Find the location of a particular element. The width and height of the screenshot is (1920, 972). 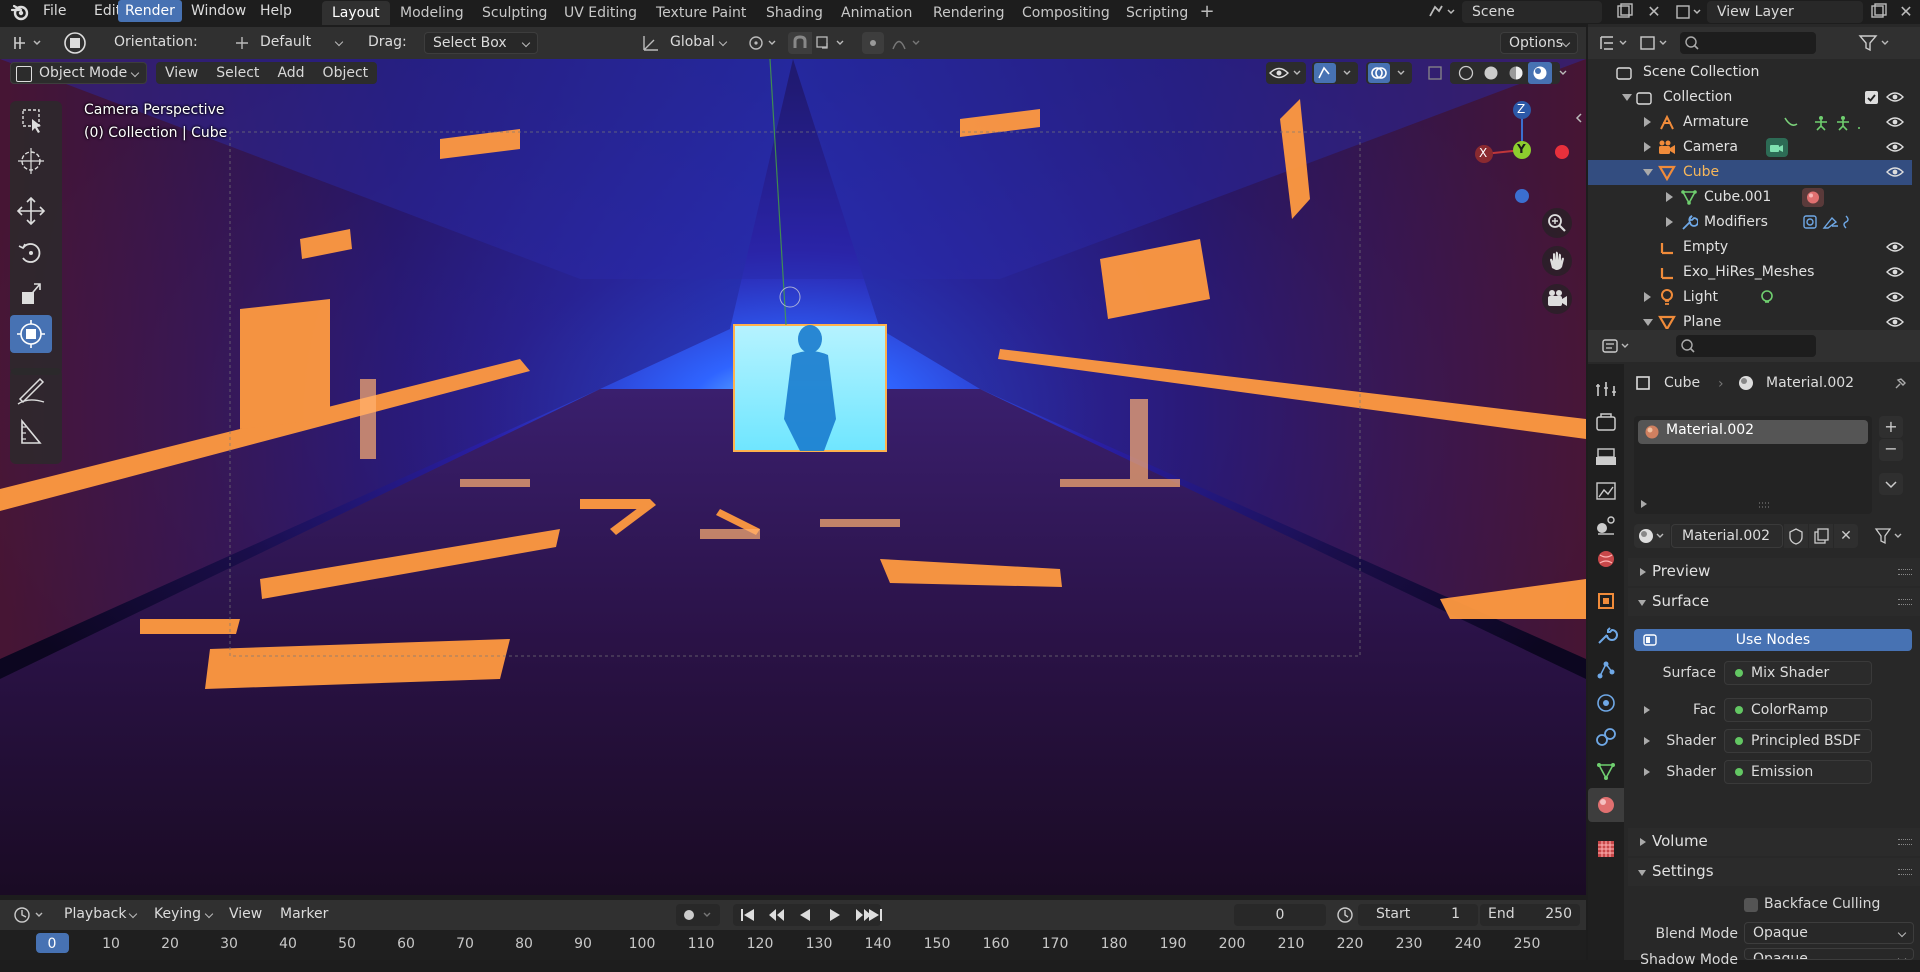

transform-global-dropdown: Global is located at coordinates (698, 43).